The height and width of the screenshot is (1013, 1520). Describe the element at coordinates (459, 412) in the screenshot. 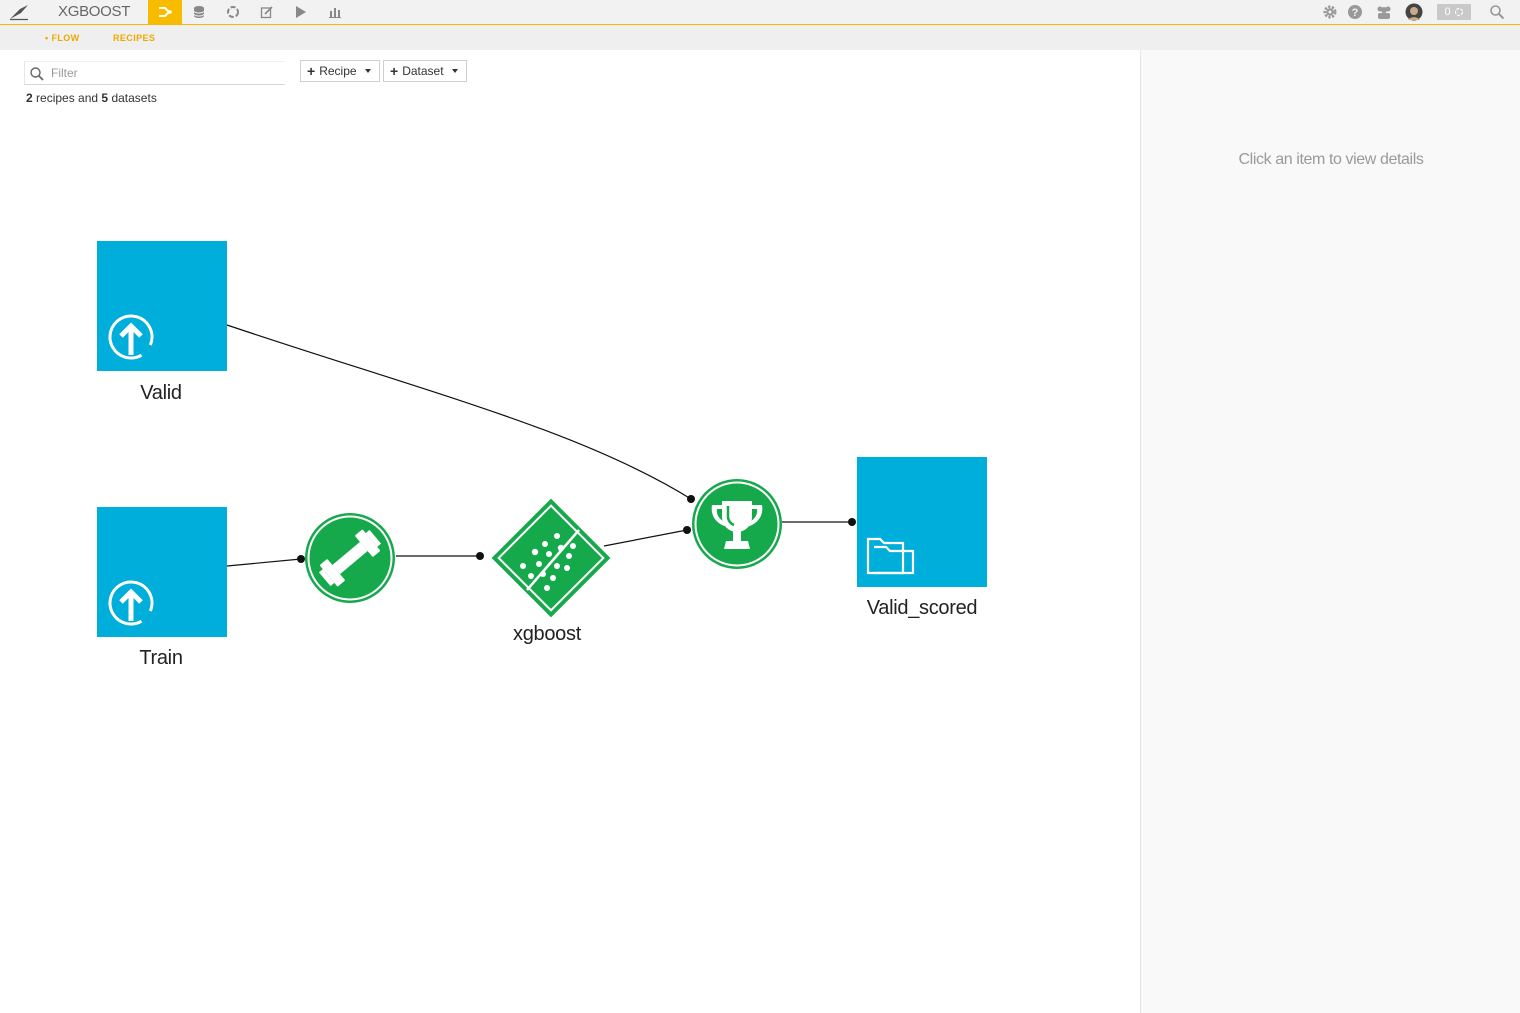

I see `edge-valid-to-score` at that location.